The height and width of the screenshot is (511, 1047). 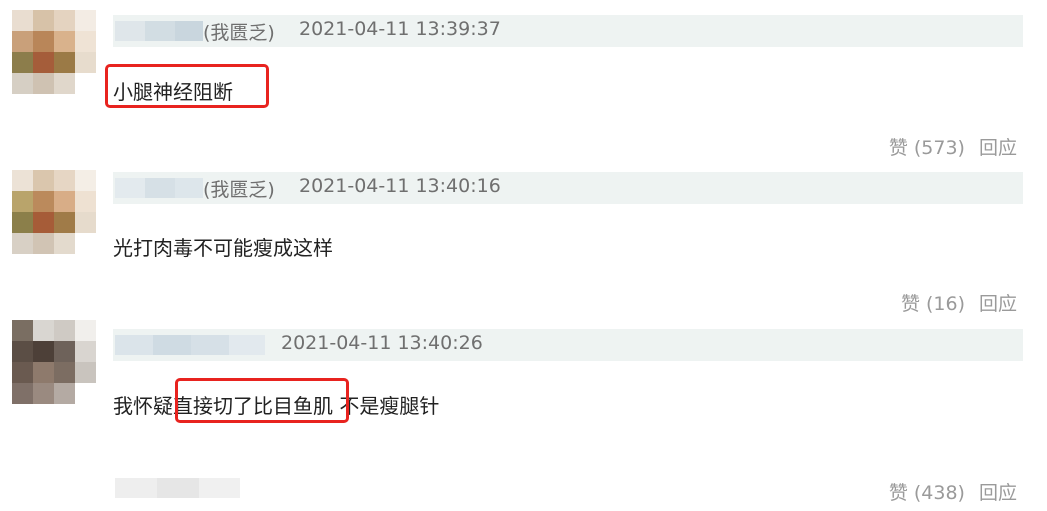 I want to click on comment-text: 光打肉毒不可能瘦成这样, so click(x=223, y=248).